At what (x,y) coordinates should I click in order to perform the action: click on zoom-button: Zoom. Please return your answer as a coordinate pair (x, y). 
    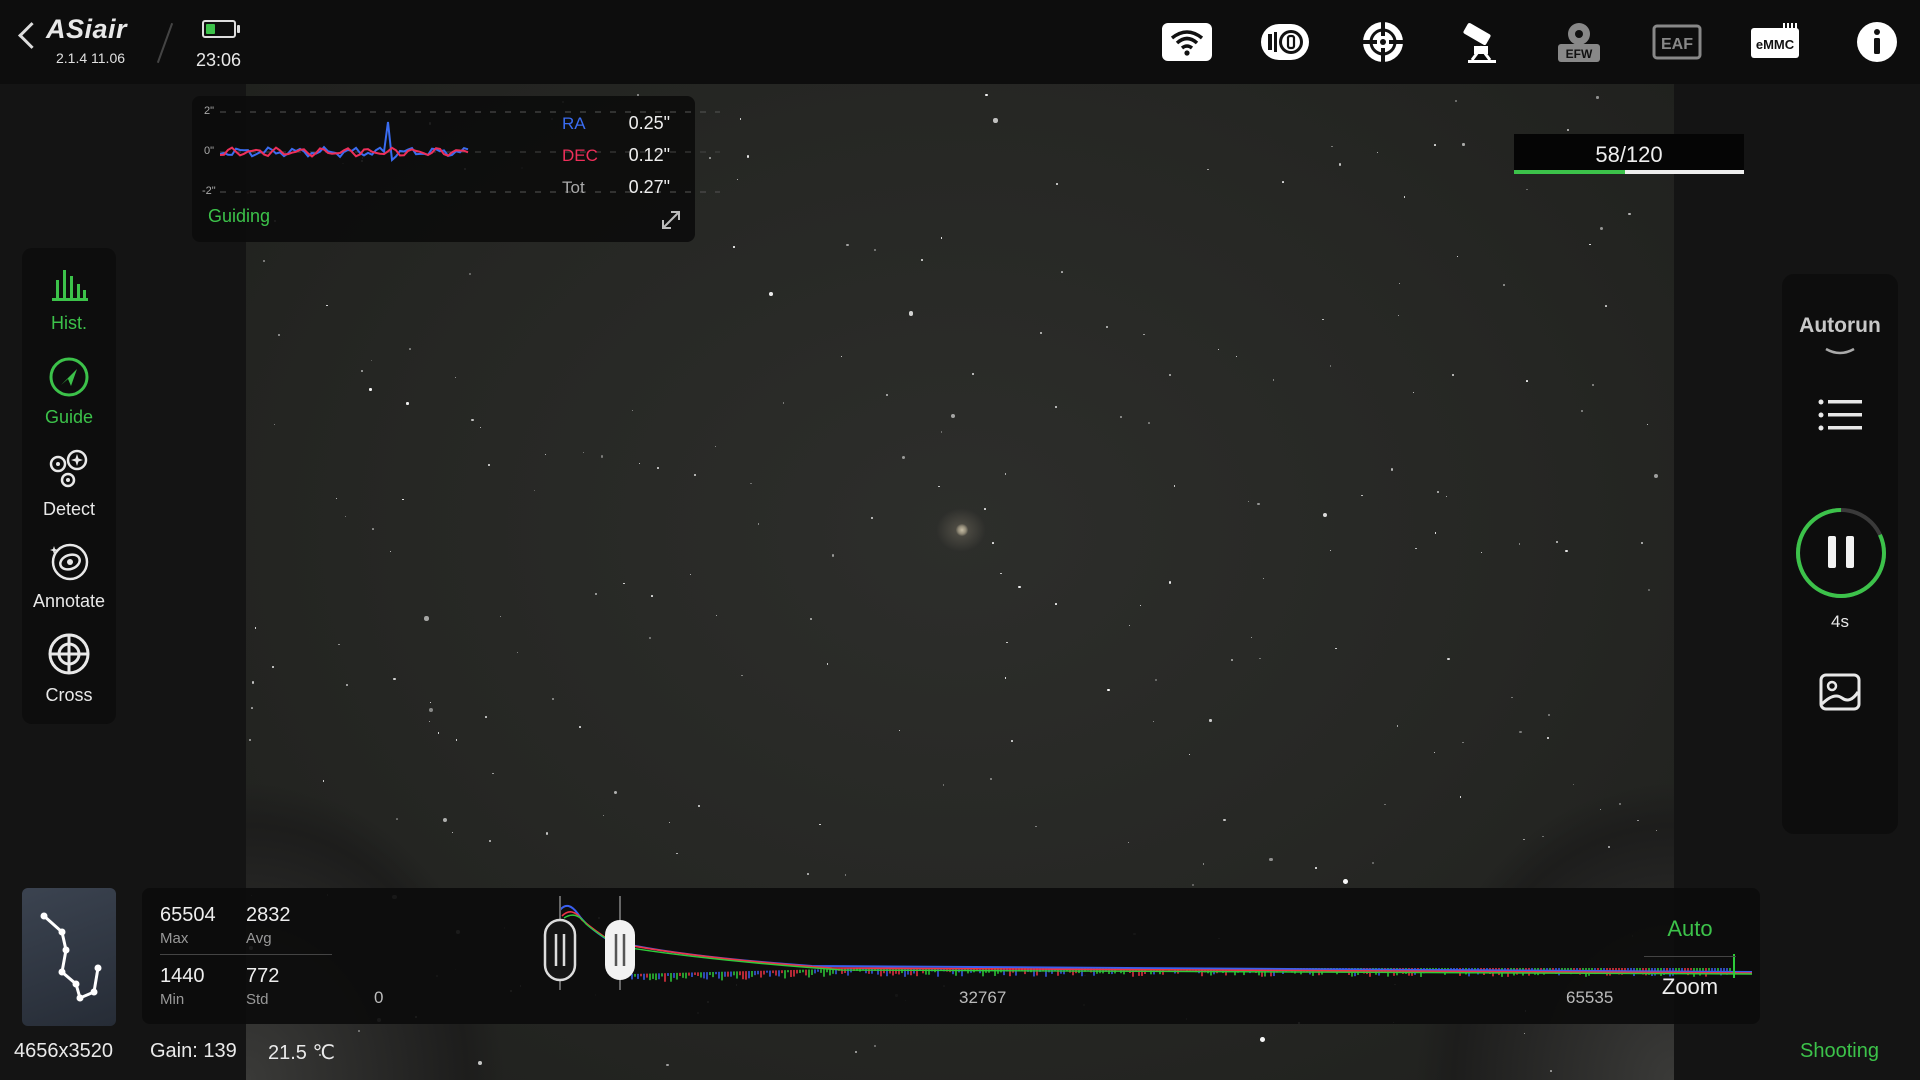
    Looking at the image, I should click on (1690, 987).